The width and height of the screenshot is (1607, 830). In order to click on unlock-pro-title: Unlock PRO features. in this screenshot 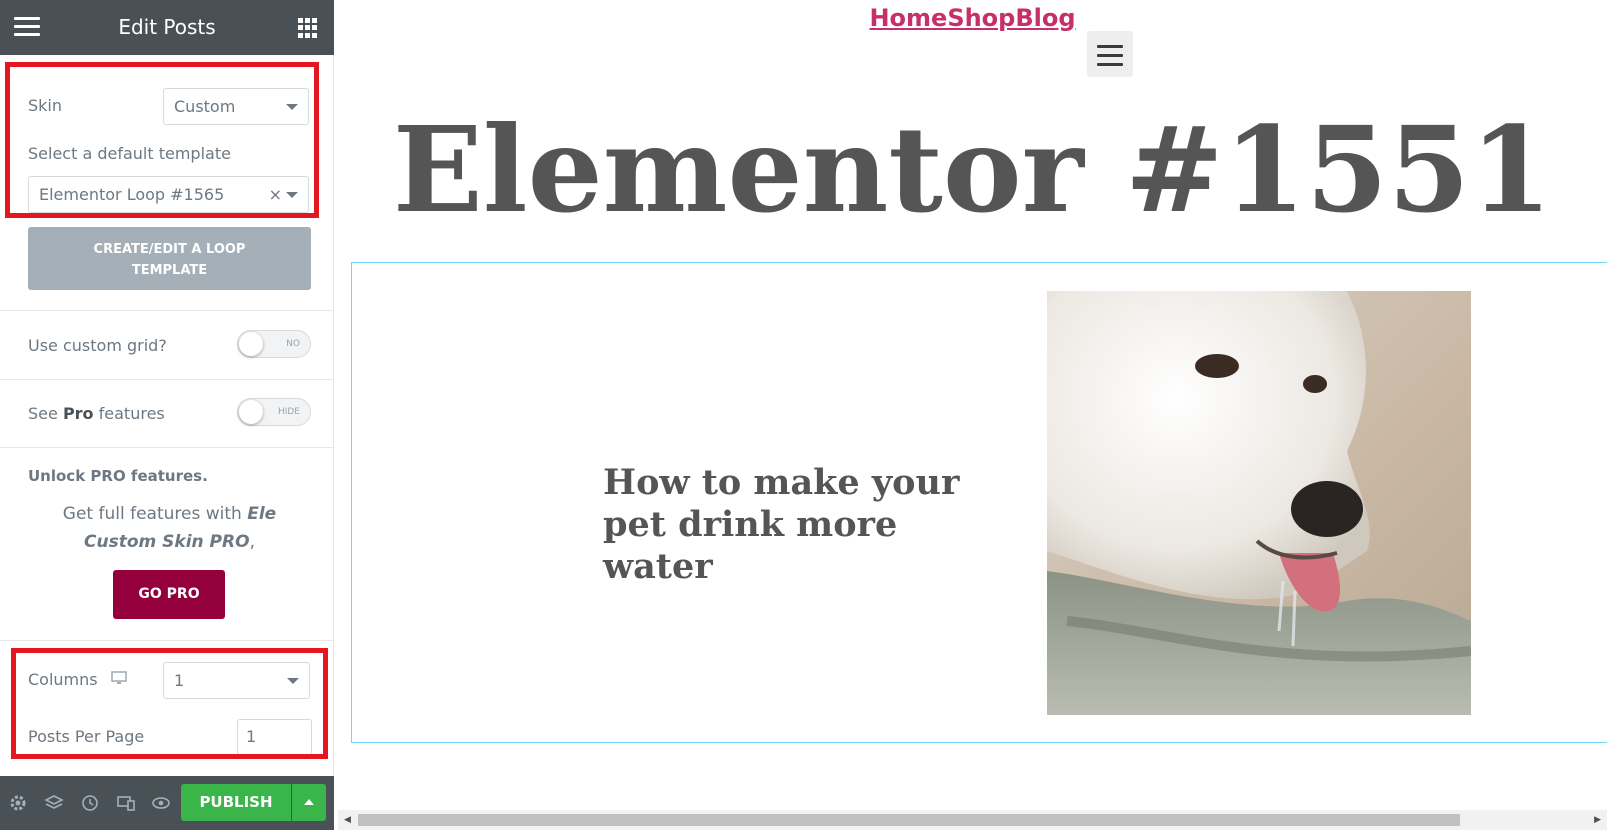, I will do `click(118, 476)`.